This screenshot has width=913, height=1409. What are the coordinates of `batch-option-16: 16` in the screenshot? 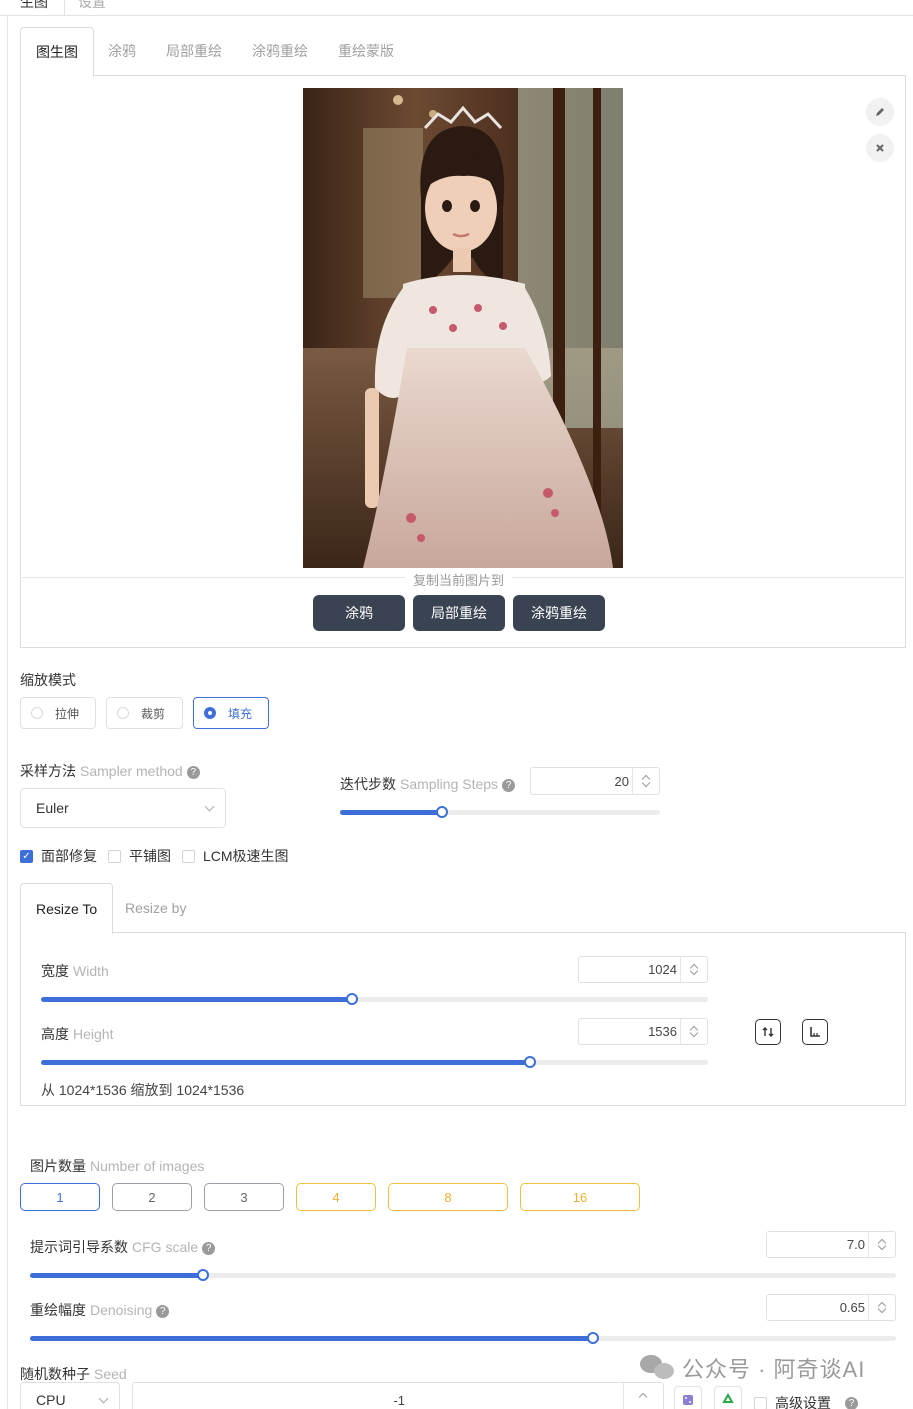 It's located at (580, 1197).